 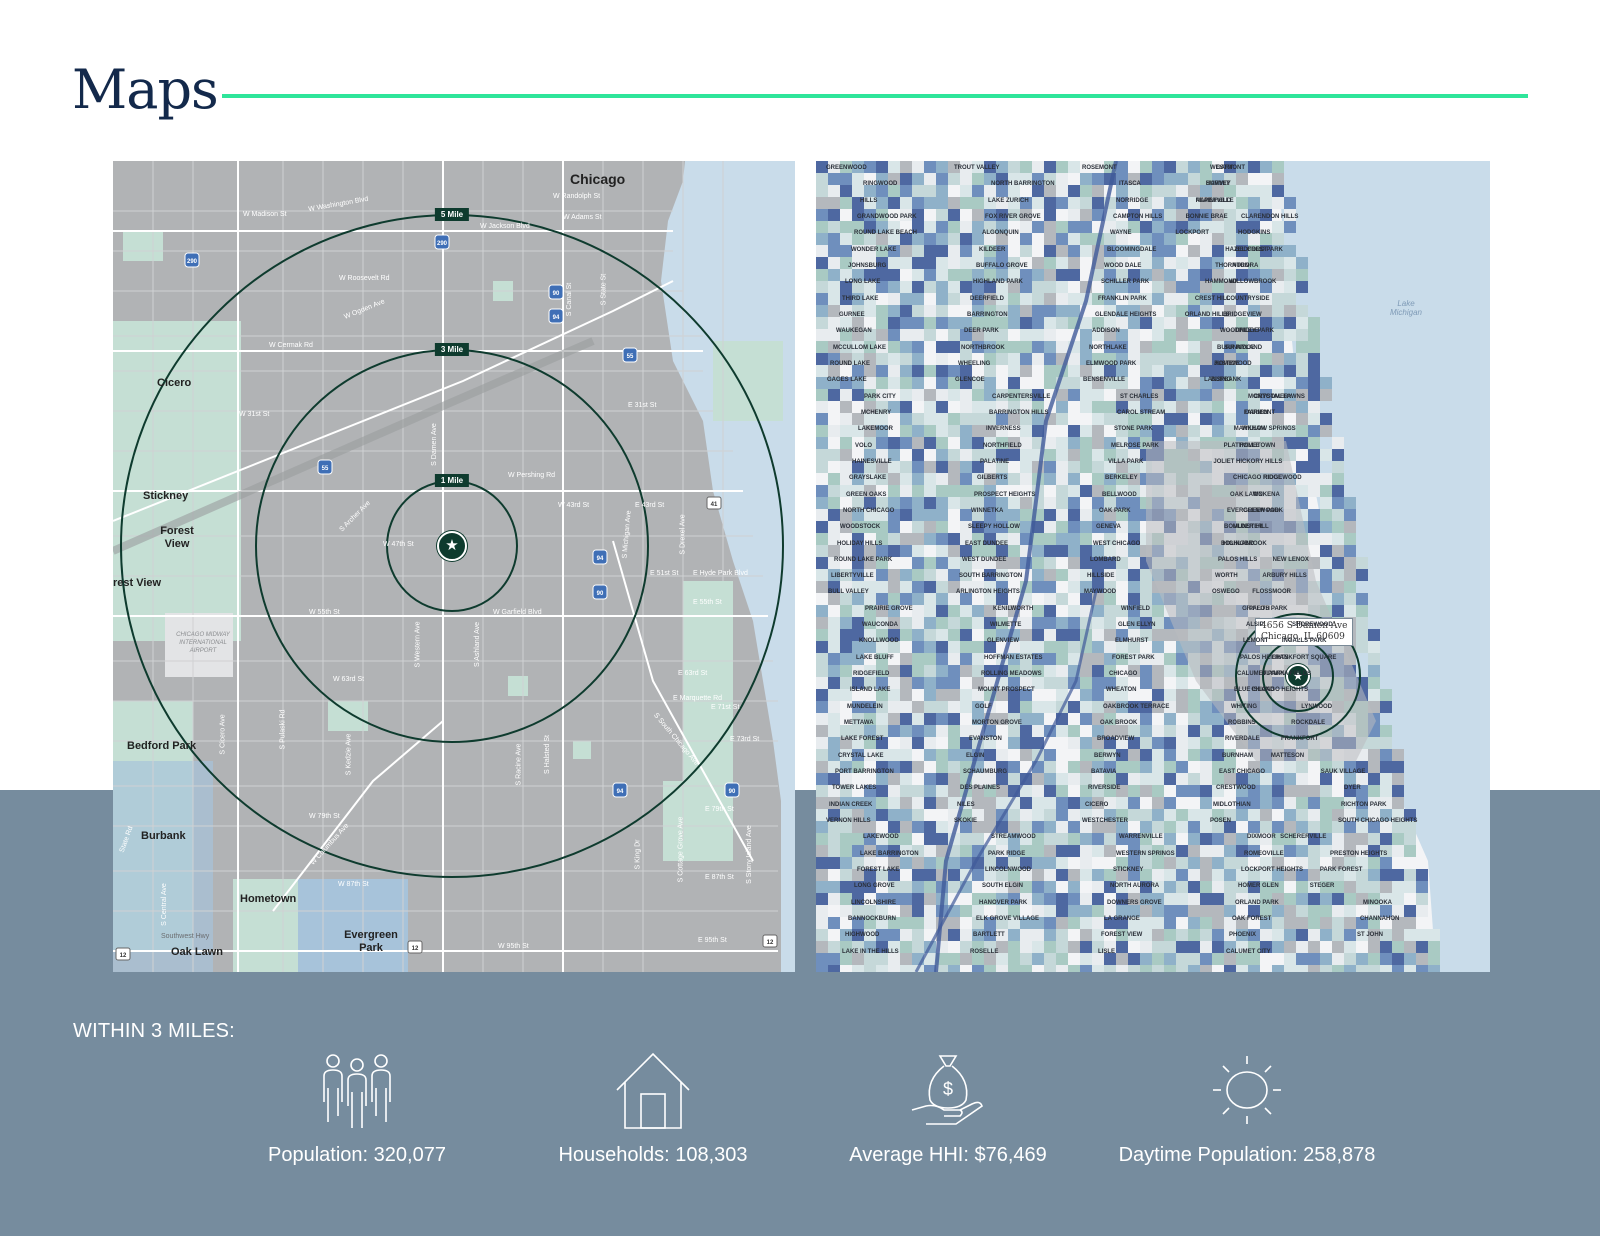 I want to click on site-star-icon: ★, so click(x=452, y=546).